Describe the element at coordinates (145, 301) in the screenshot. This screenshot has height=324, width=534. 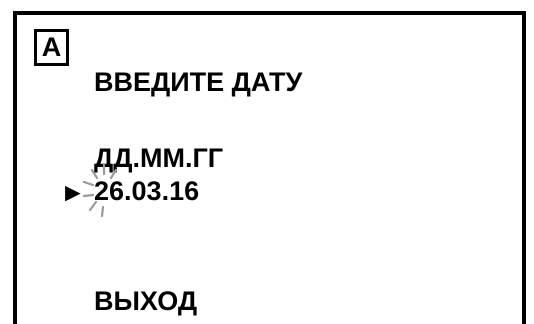
I see `exit-menu-item: ВЫХОД` at that location.